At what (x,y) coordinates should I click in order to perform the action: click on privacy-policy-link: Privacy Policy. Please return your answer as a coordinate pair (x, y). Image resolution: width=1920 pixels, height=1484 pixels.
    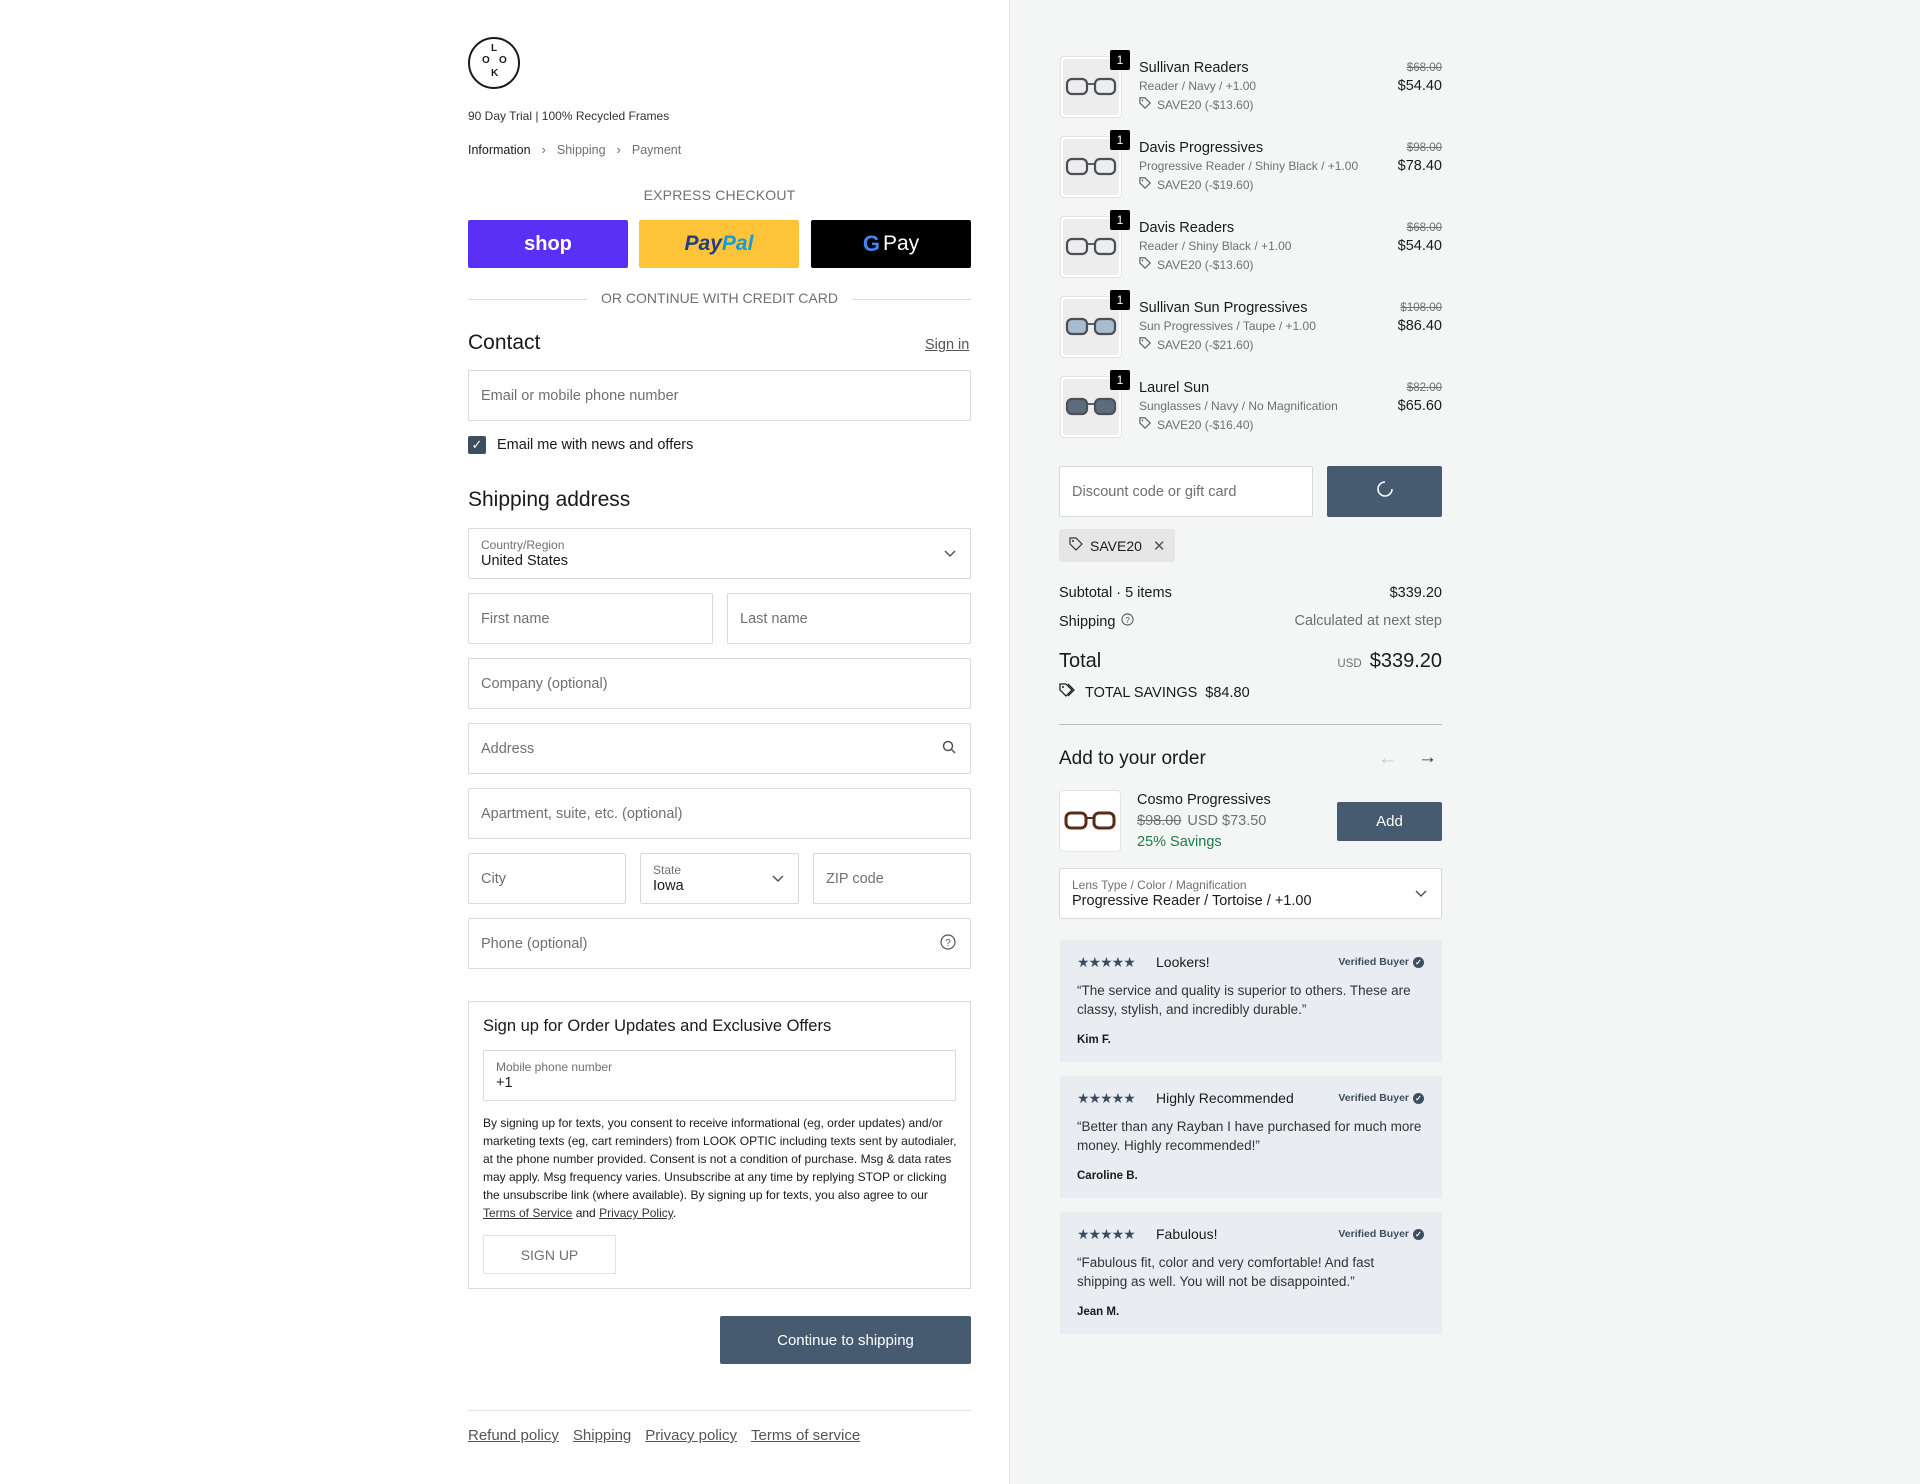
    Looking at the image, I should click on (636, 1213).